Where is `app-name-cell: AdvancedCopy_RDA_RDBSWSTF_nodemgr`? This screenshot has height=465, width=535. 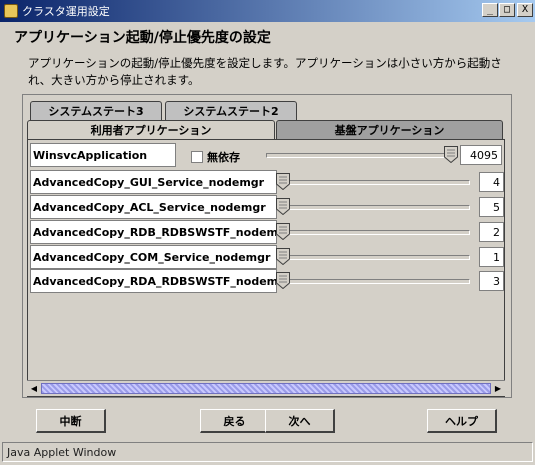 app-name-cell: AdvancedCopy_RDA_RDBSWSTF_nodemgr is located at coordinates (153, 281).